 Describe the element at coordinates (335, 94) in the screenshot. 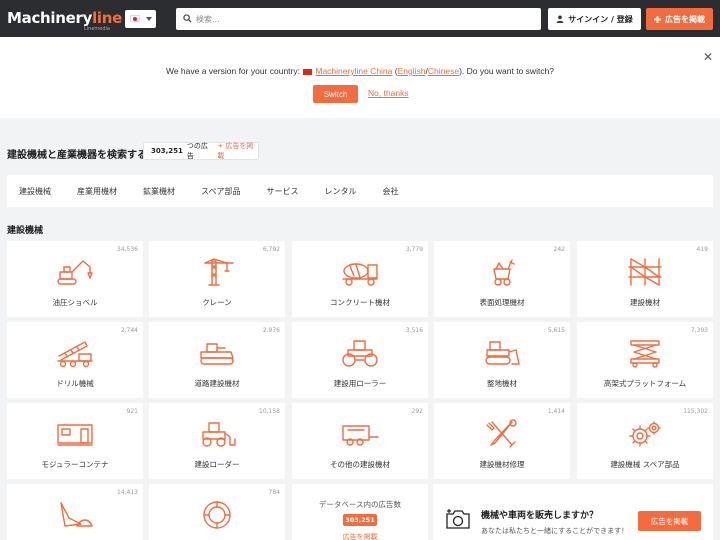

I see `switch-button: Switch` at that location.